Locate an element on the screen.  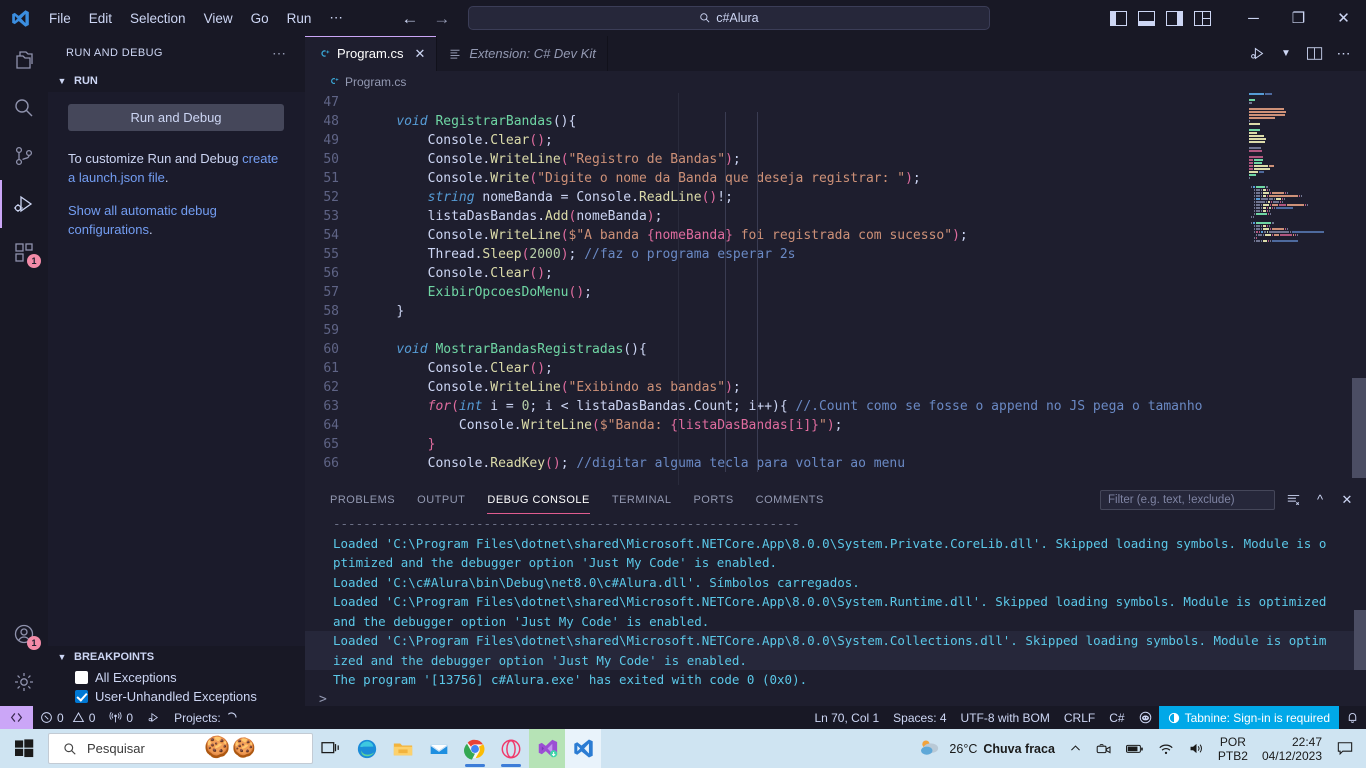
breakpoints-header: ▼ BREAKPOINTS is located at coordinates (176, 657).